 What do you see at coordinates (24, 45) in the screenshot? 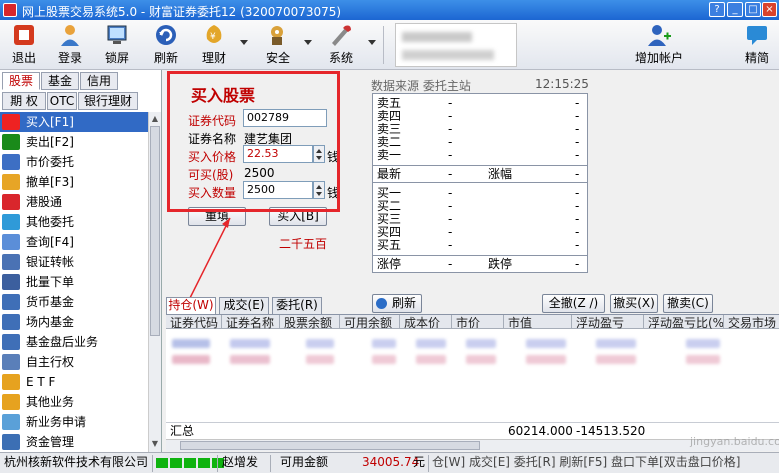
I see `exit-button: 退出` at bounding box center [24, 45].